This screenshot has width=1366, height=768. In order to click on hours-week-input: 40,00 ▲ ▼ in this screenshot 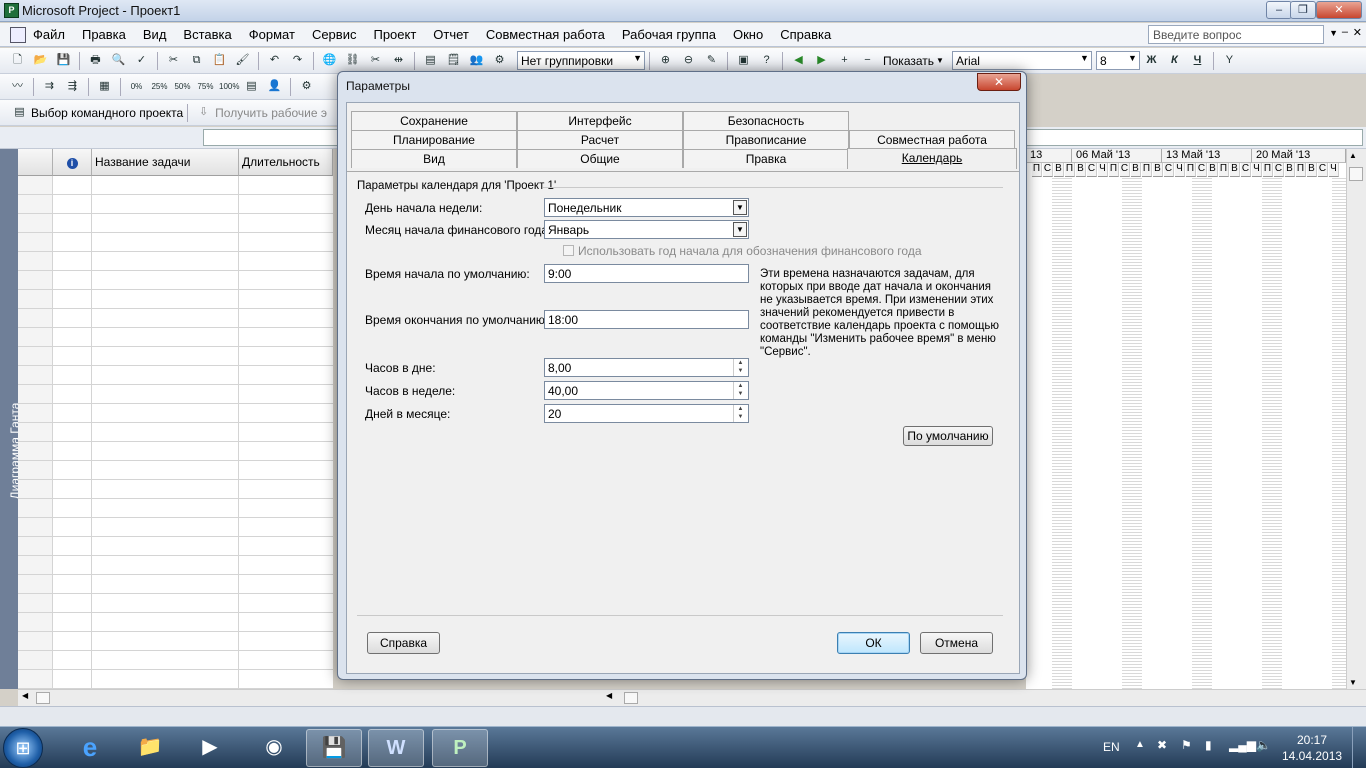, I will do `click(646, 390)`.